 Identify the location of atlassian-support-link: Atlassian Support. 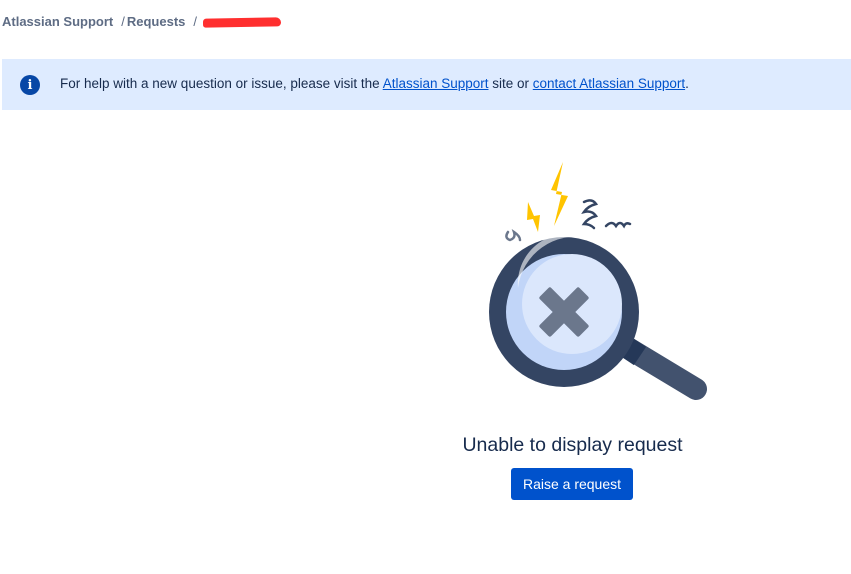
(436, 83).